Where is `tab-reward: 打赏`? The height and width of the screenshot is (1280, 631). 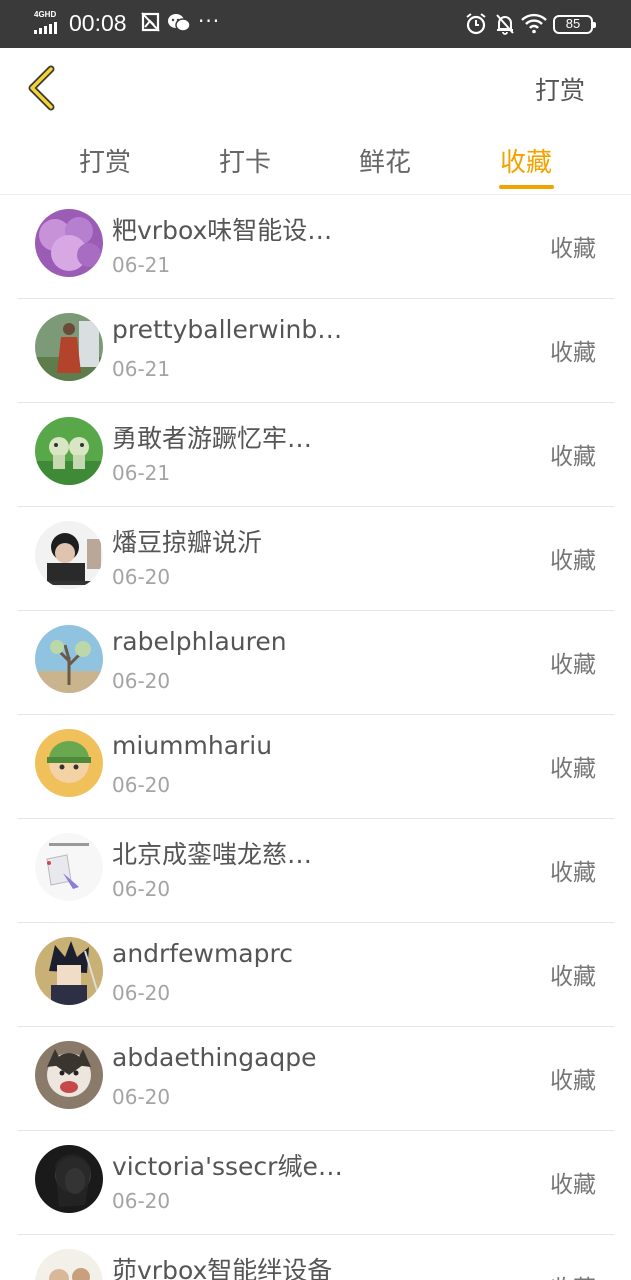
tab-reward: 打赏 is located at coordinates (105, 160).